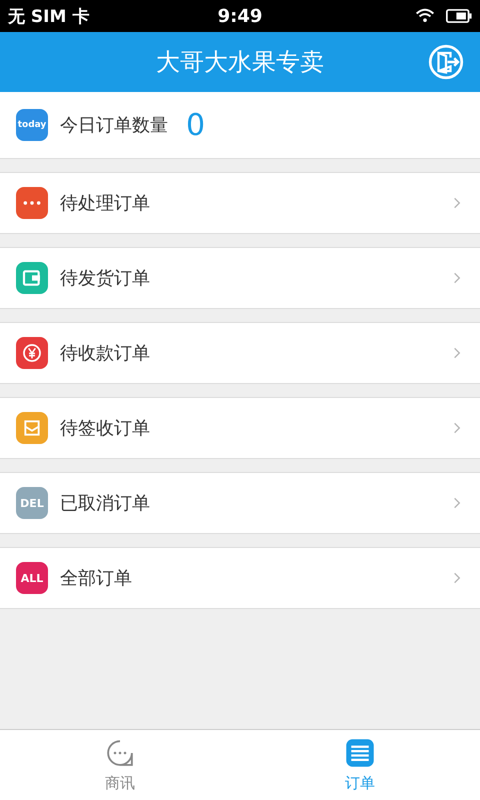  Describe the element at coordinates (240, 278) in the screenshot. I see `order-row: 待发货订单` at that location.